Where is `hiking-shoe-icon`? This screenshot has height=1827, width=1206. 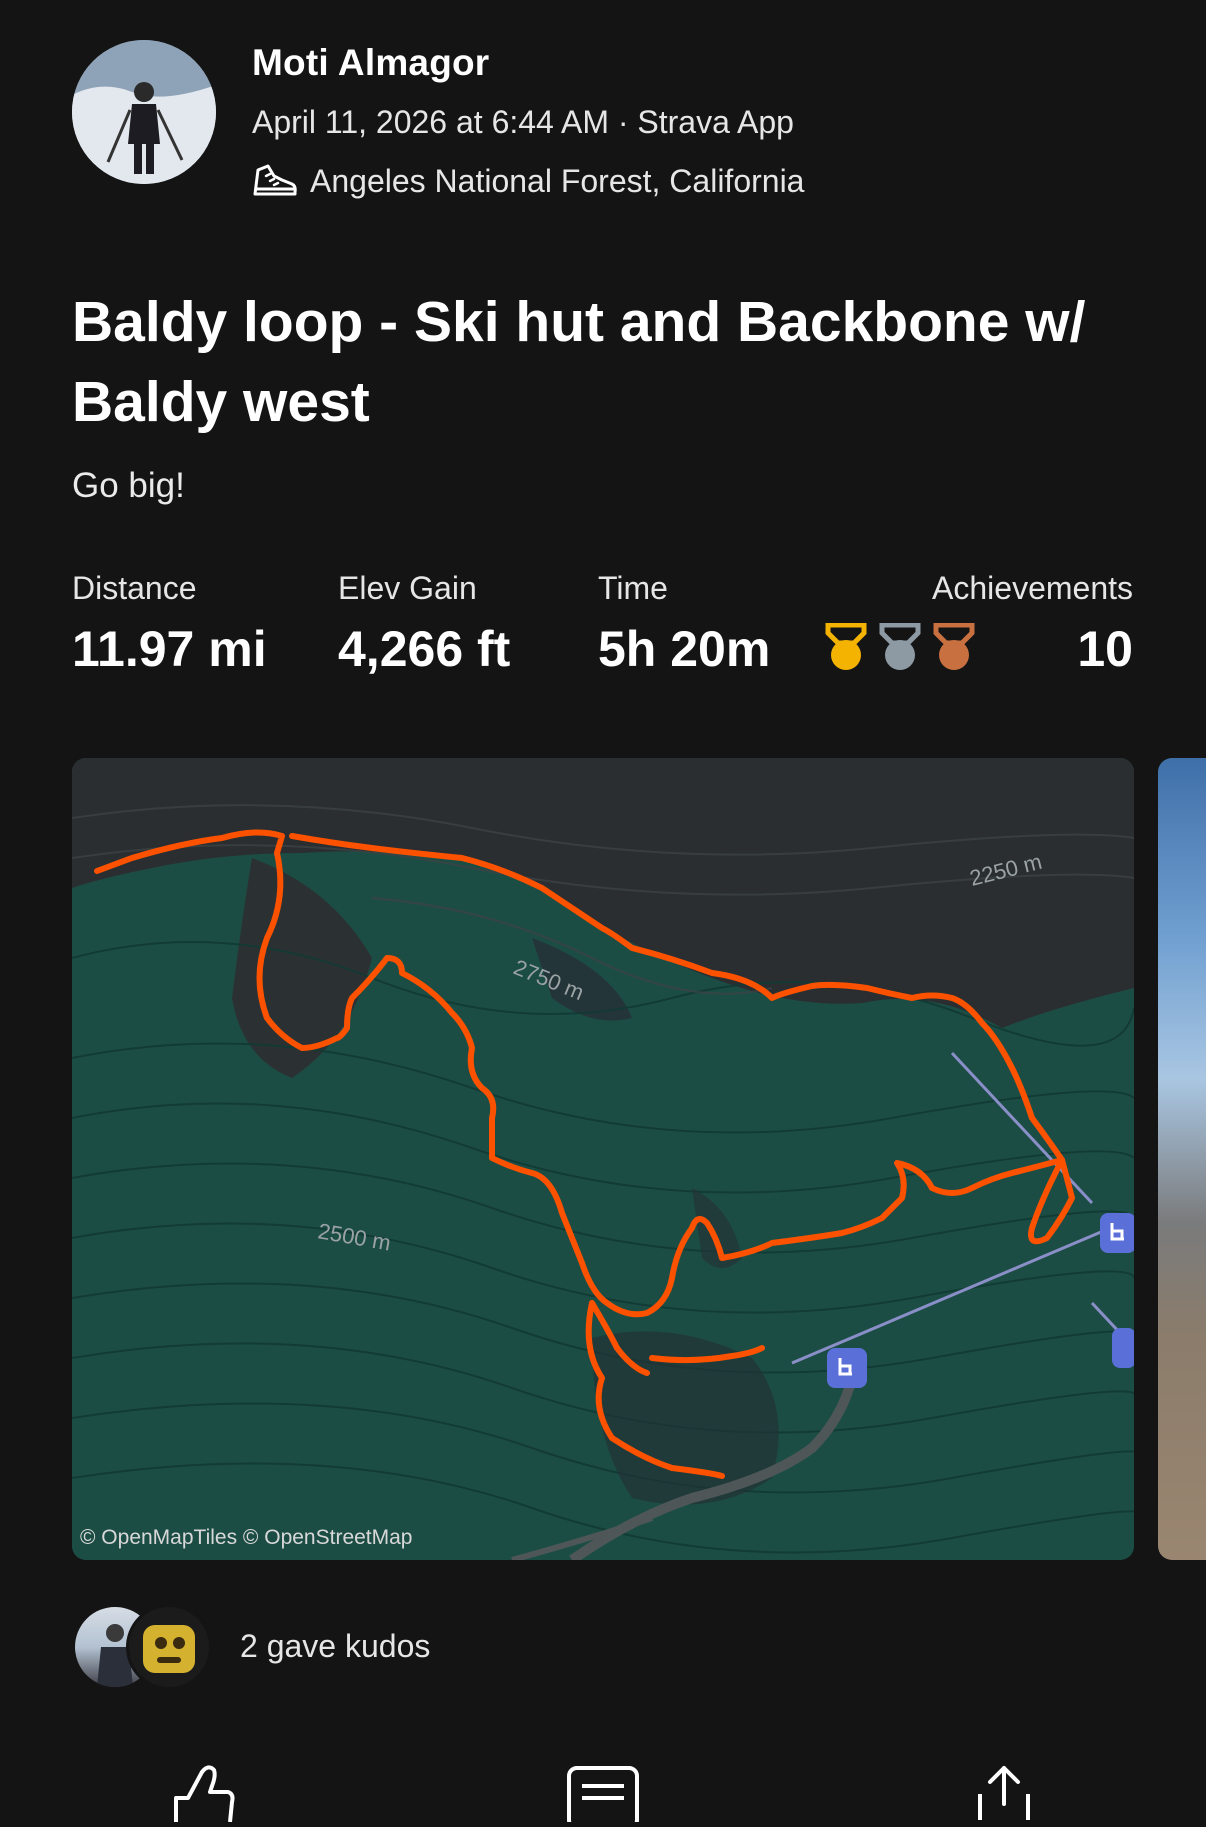 hiking-shoe-icon is located at coordinates (275, 180).